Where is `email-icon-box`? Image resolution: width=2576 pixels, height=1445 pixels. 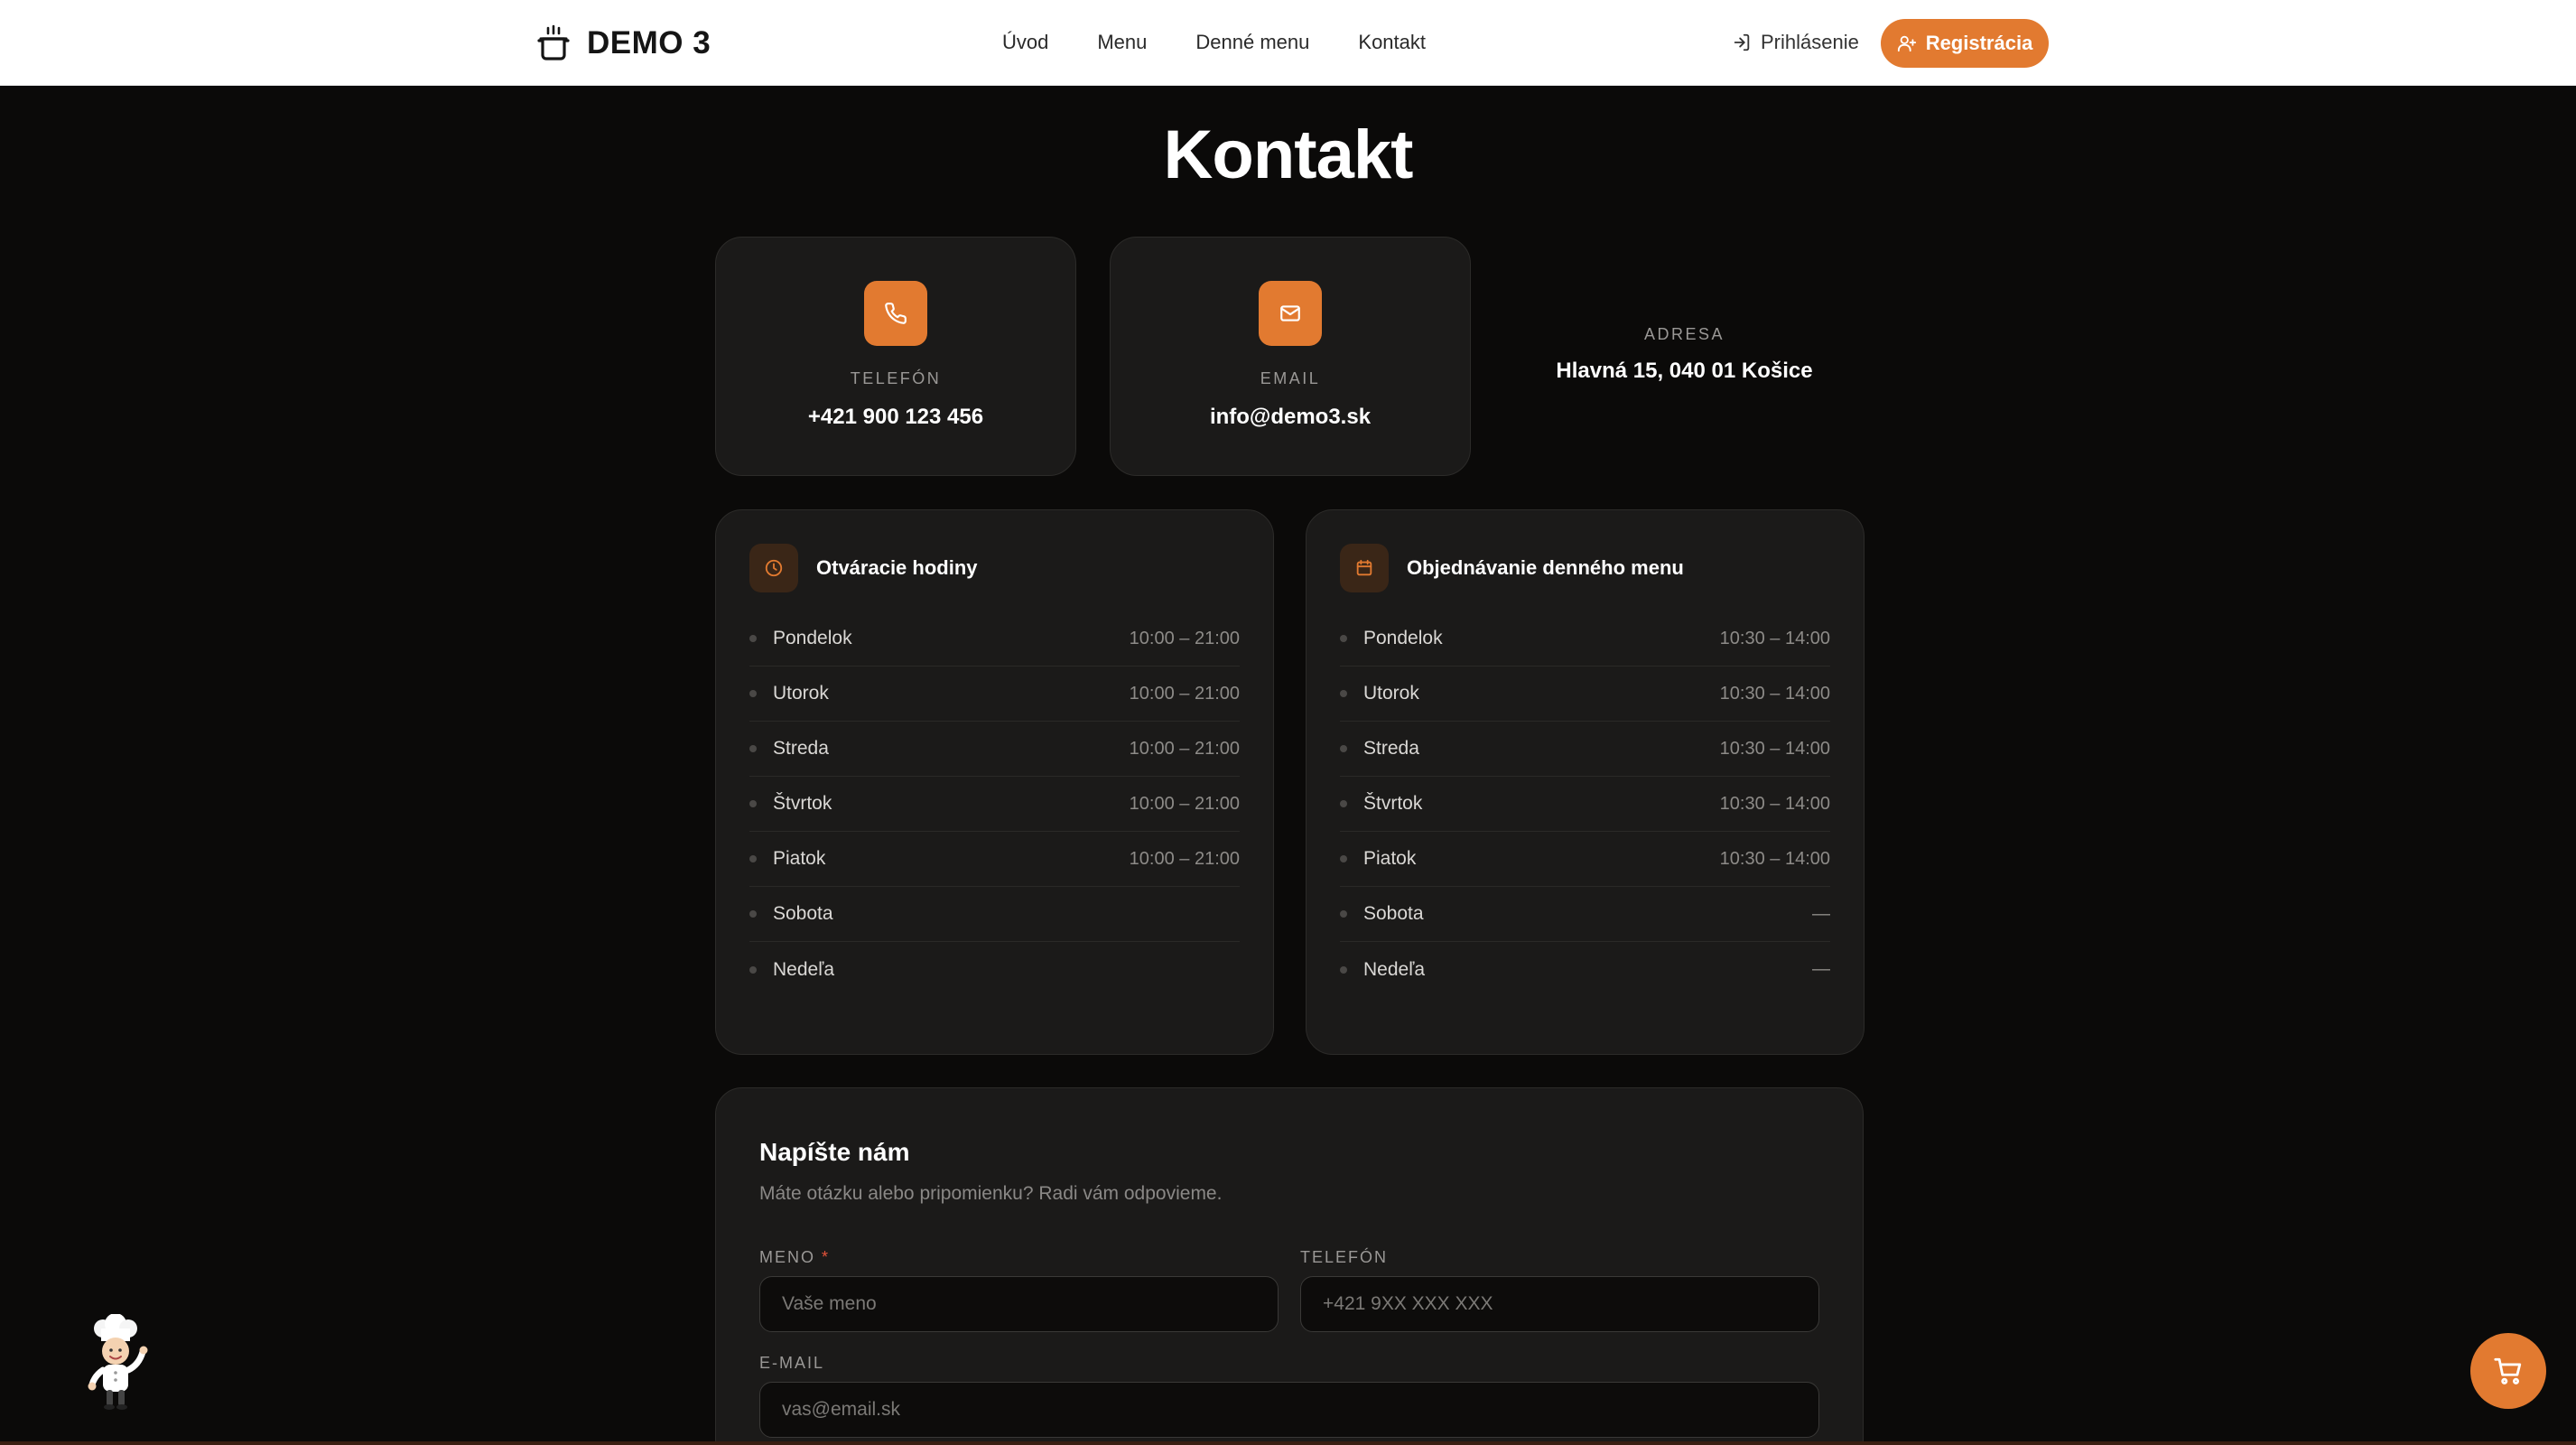 email-icon-box is located at coordinates (1290, 313).